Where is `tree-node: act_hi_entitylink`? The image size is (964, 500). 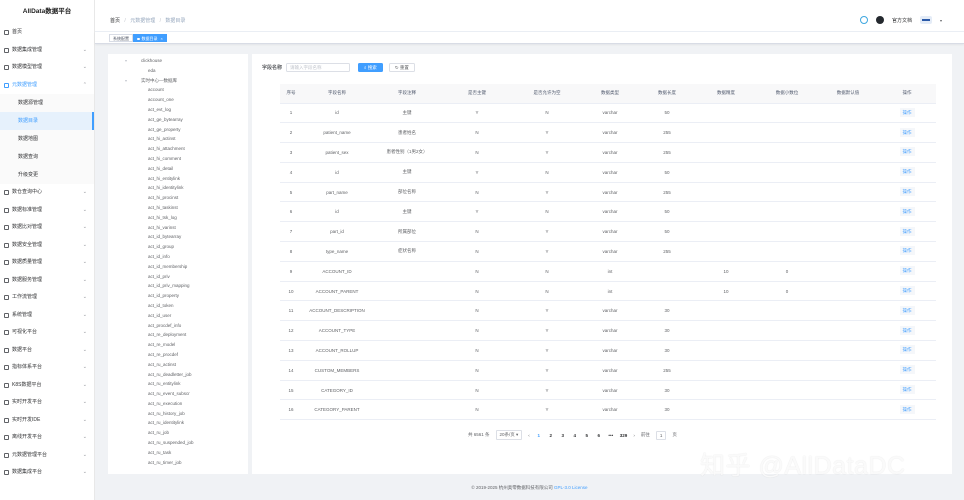
tree-node: act_hi_entitylink is located at coordinates (178, 179).